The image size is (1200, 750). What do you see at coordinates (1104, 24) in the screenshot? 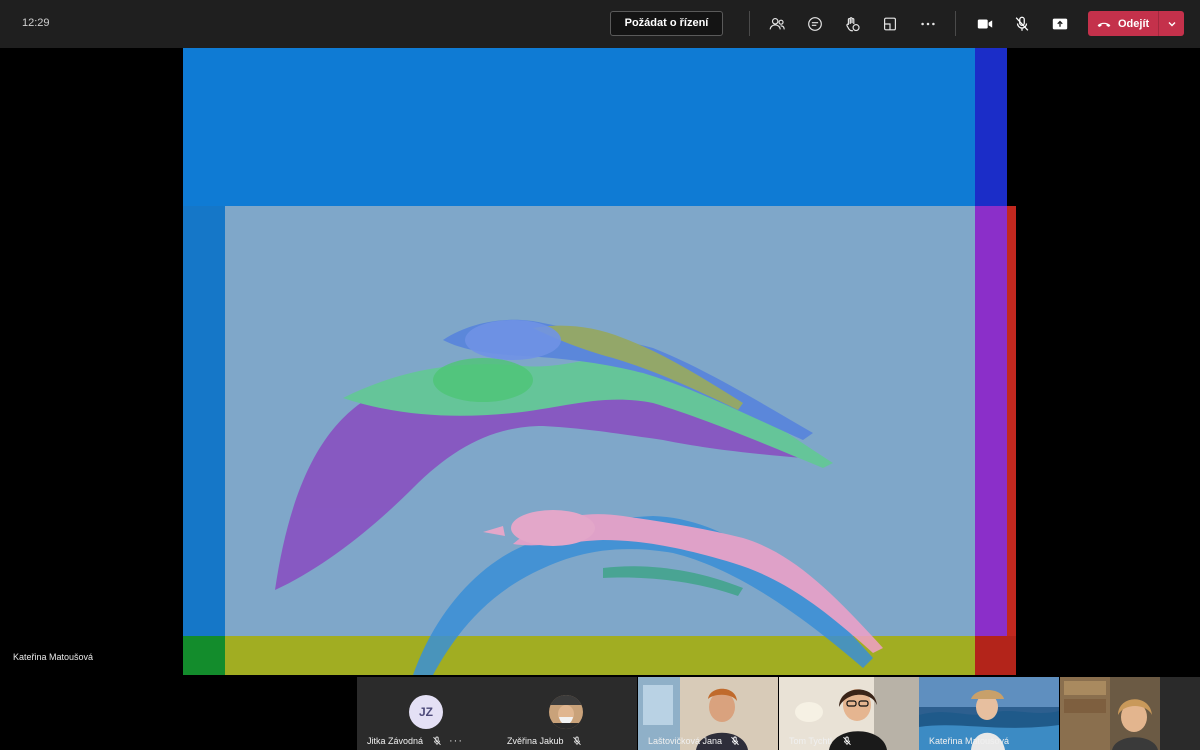
I see `hang-up-icon` at bounding box center [1104, 24].